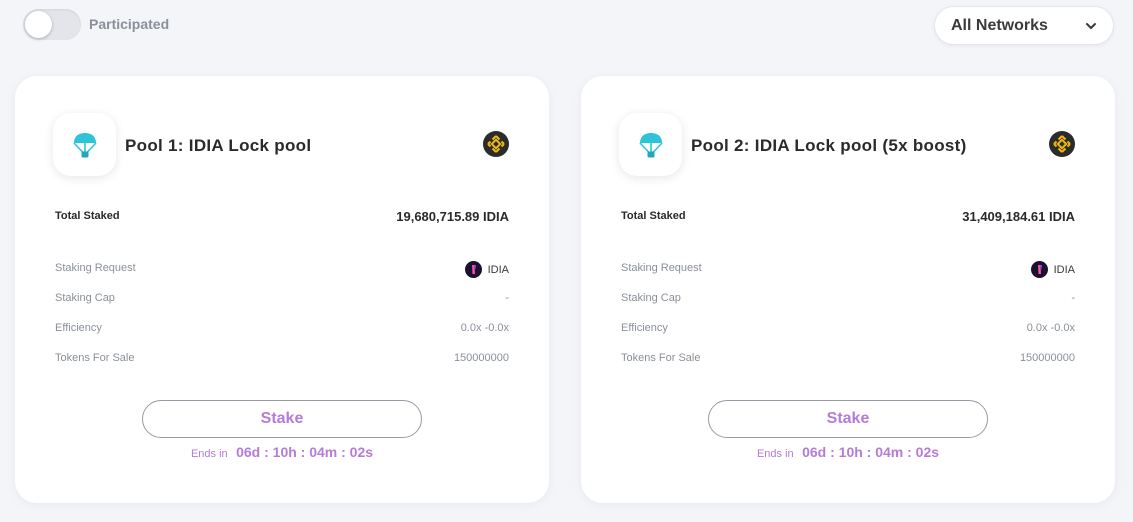  I want to click on filter-bar: Participated All Networks, so click(566, 30).